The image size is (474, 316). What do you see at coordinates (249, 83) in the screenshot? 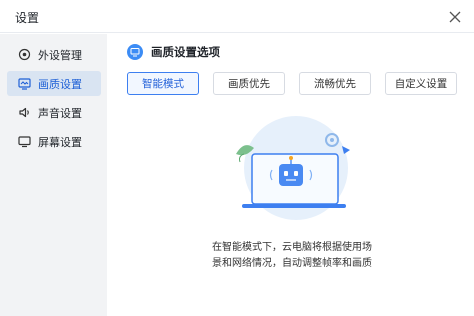
I see `option-quality-first: 画质优先` at bounding box center [249, 83].